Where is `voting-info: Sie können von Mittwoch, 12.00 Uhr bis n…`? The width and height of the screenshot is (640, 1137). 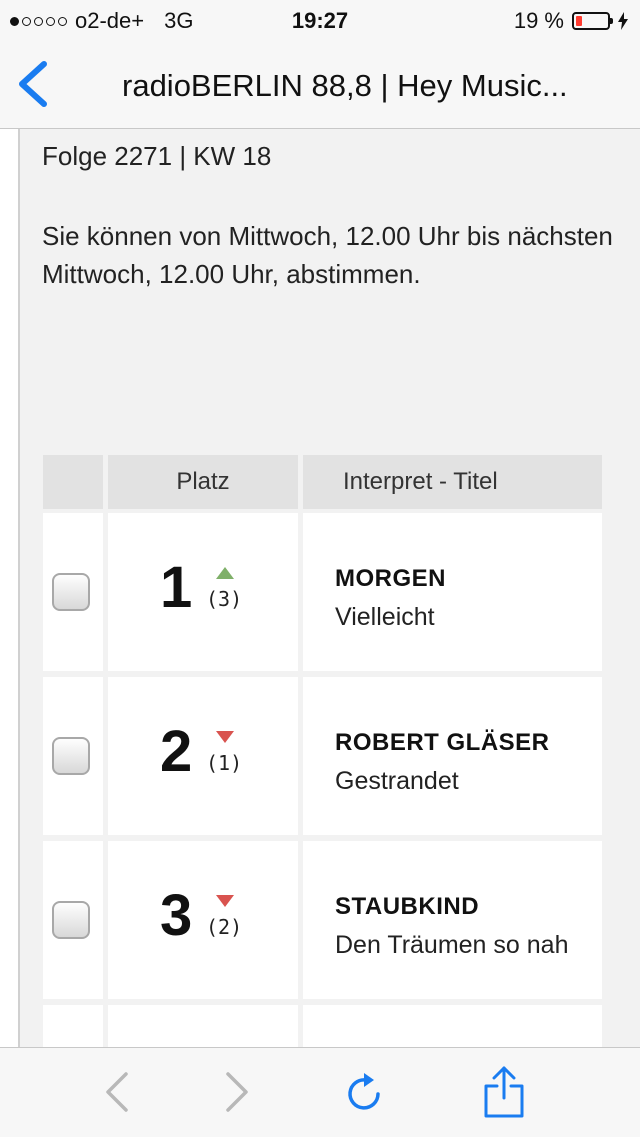 voting-info: Sie können von Mittwoch, 12.00 Uhr bis n… is located at coordinates (327, 255).